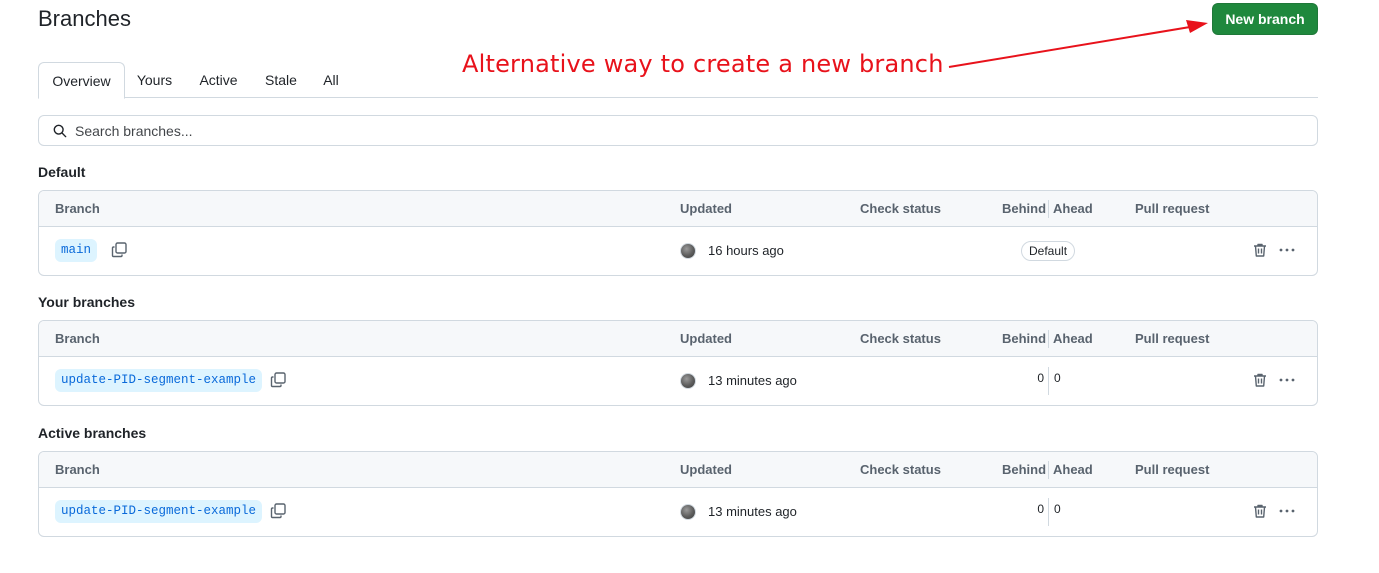 The image size is (1379, 573). Describe the element at coordinates (331, 80) in the screenshot. I see `tab-all: All` at that location.